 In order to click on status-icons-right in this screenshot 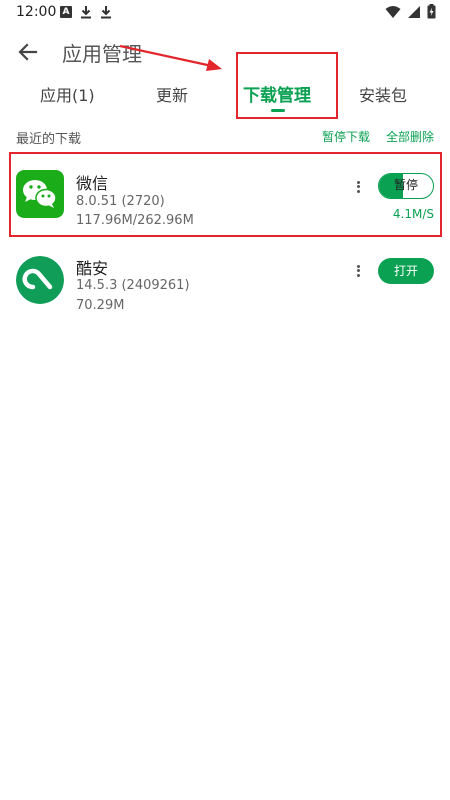, I will do `click(410, 11)`.